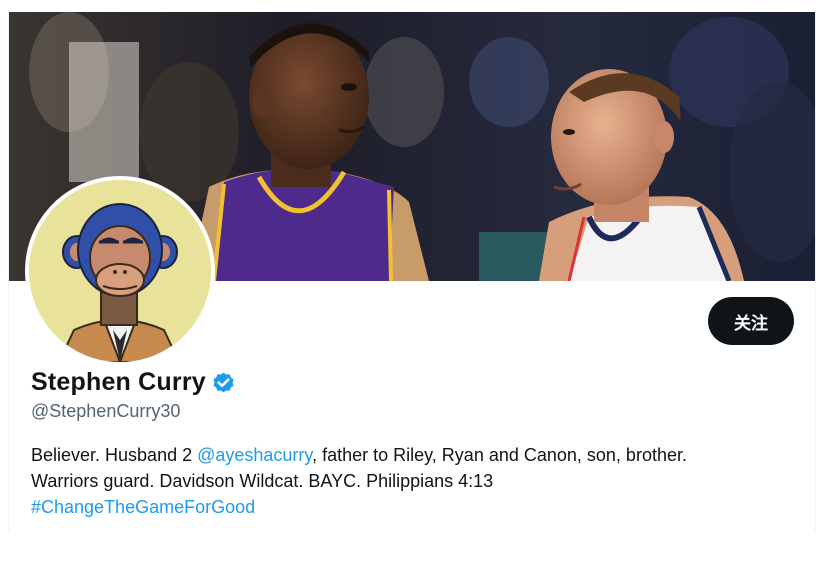 The image size is (827, 567). Describe the element at coordinates (416, 507) in the screenshot. I see `bio-line-3: #ChangeTheGameForGood` at that location.